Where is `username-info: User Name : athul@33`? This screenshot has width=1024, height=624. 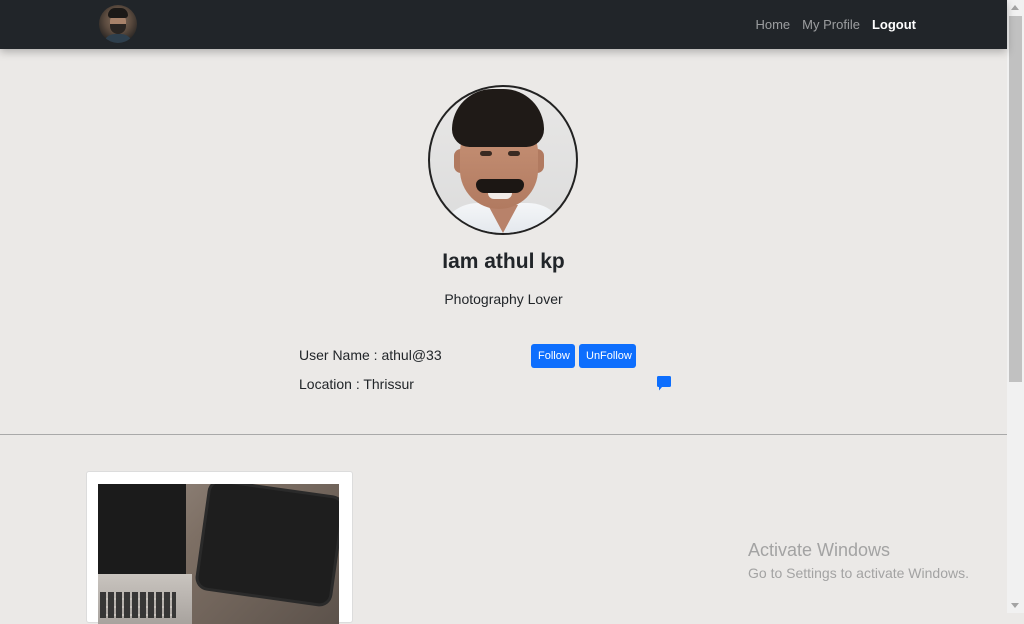 username-info: User Name : athul@33 is located at coordinates (370, 355).